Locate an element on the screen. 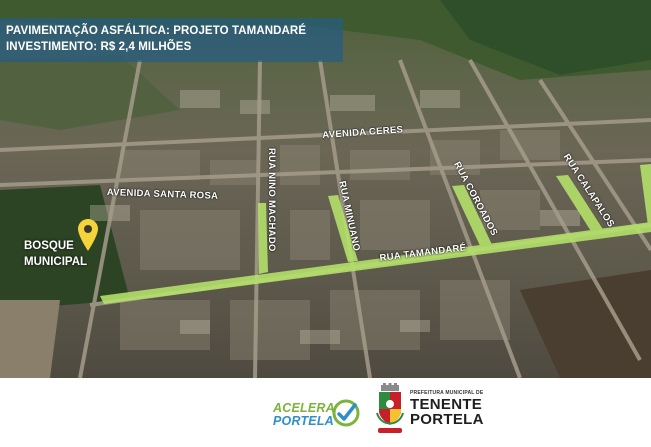  poi-line2: MUNICIPAL is located at coordinates (56, 262).